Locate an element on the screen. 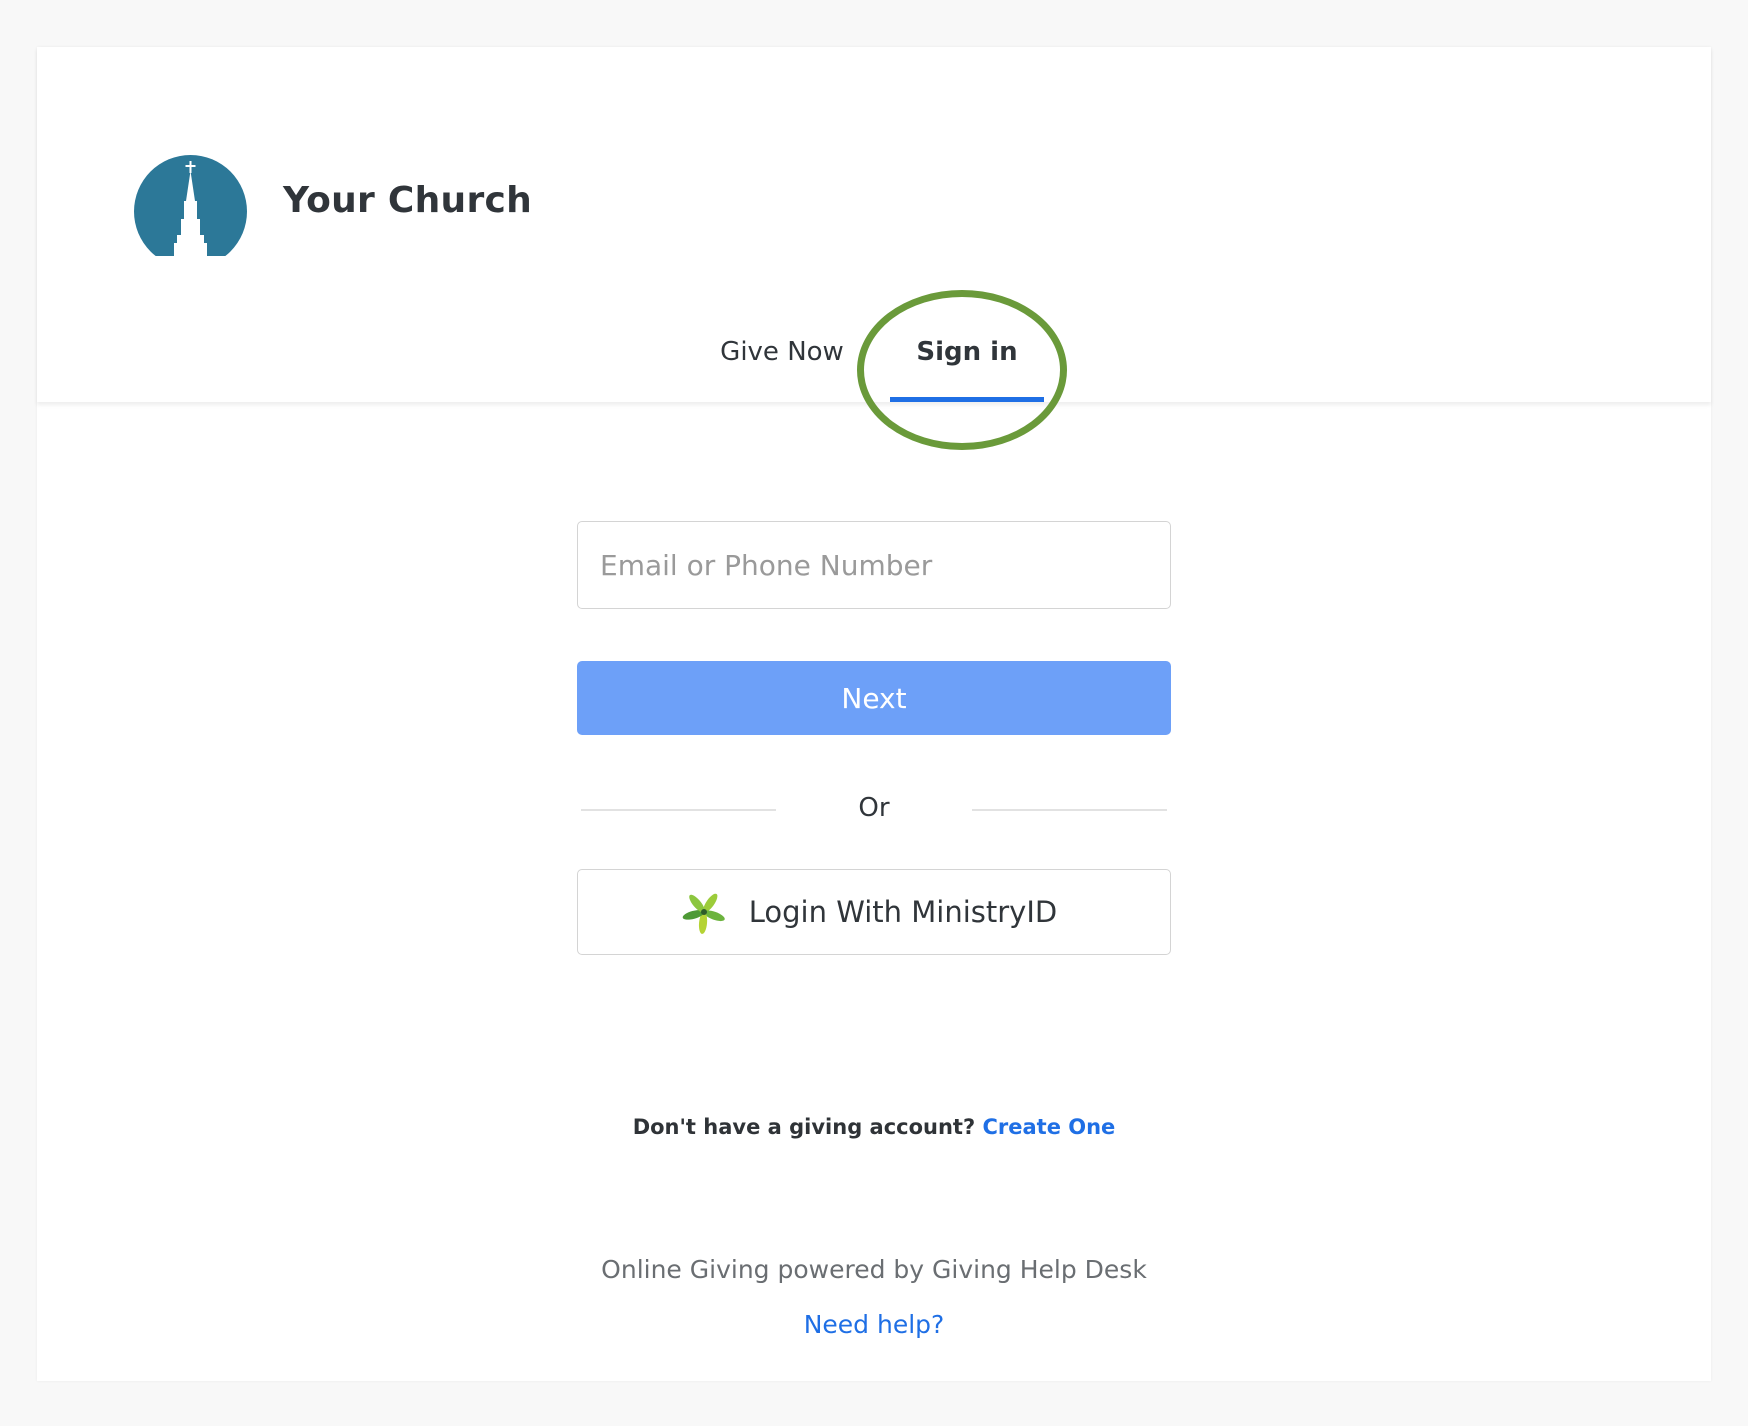 The width and height of the screenshot is (1748, 1426). tab-bar: Give Now Sign in is located at coordinates (874, 369).